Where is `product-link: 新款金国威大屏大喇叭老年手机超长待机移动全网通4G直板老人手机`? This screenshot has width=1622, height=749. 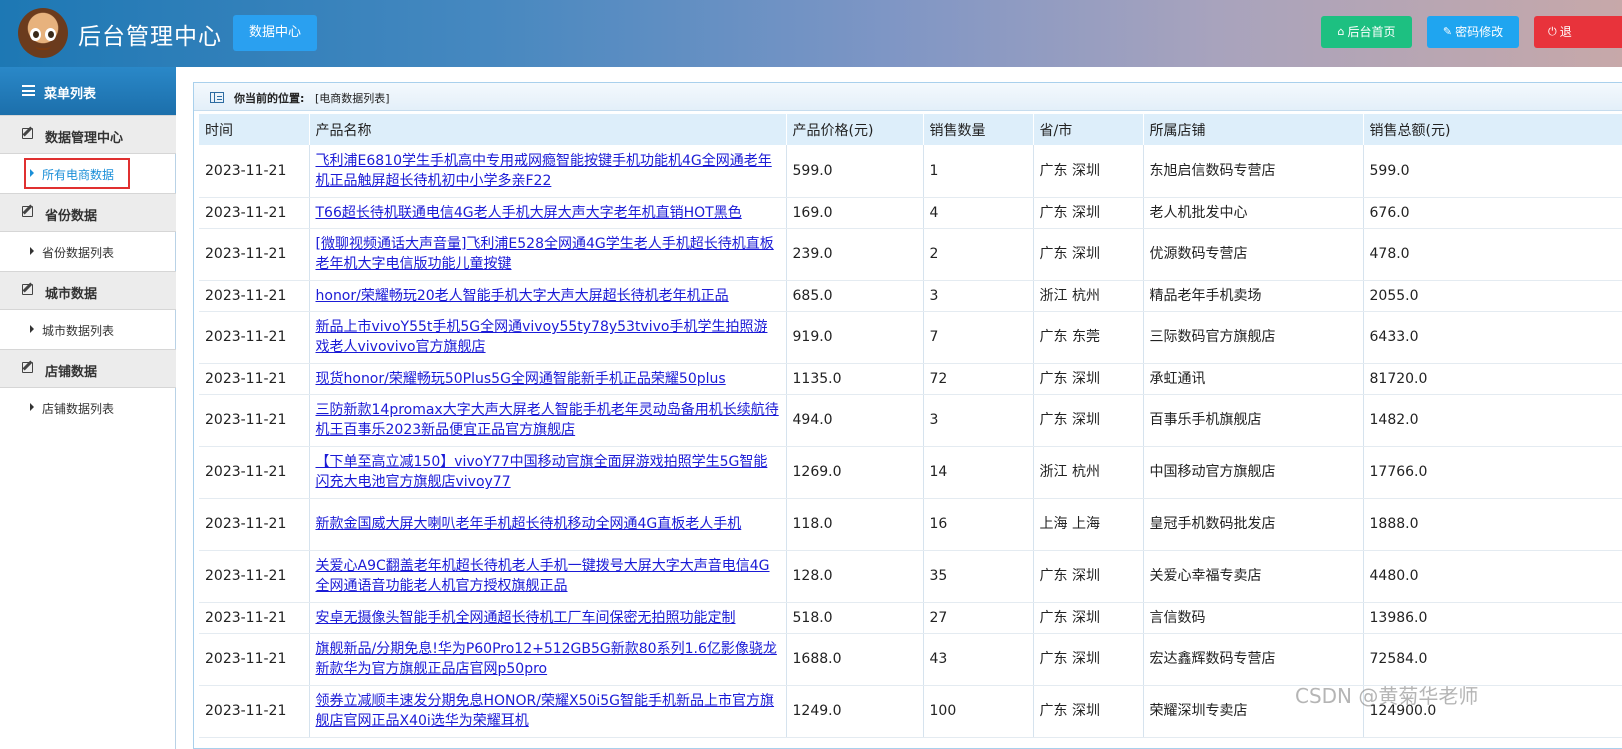
product-link: 新款金国威大屏大喇叭老年手机超长待机移动全网通4G直板老人手机 is located at coordinates (529, 524).